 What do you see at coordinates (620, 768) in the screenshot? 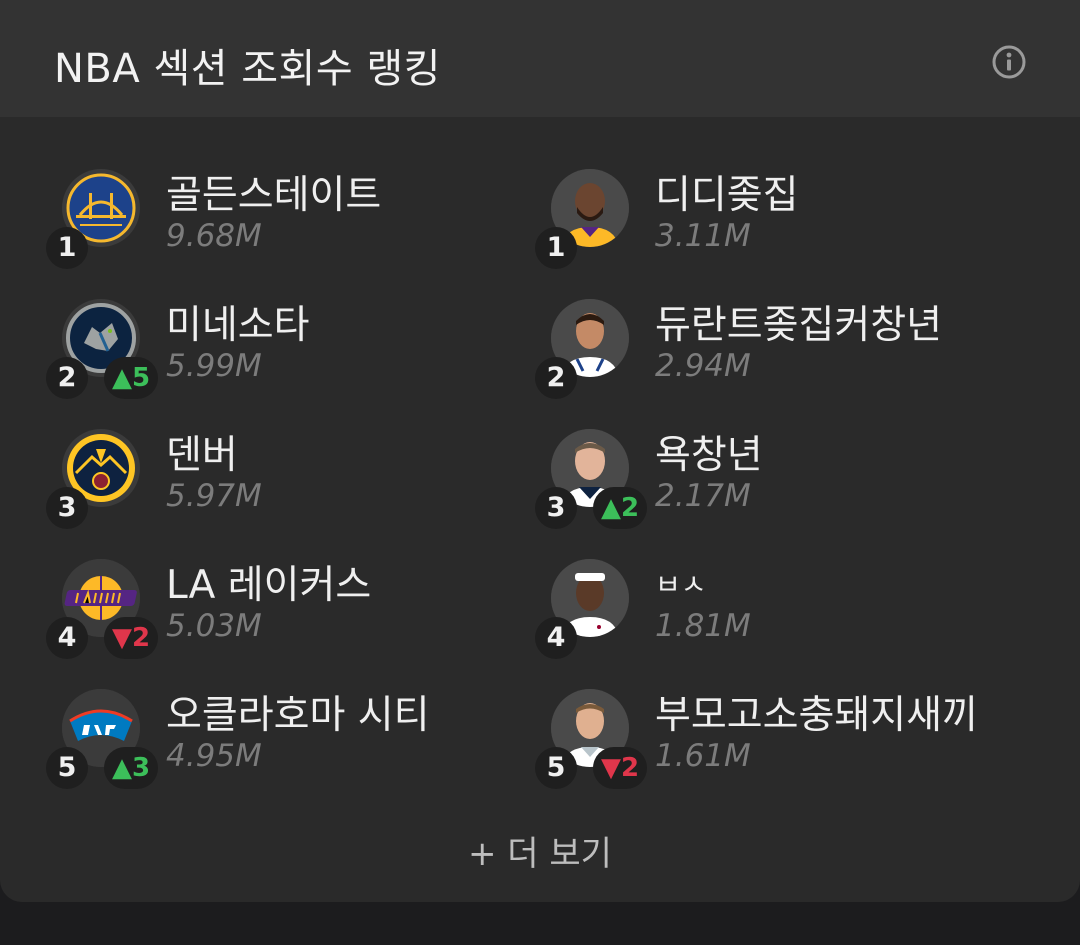
I see `rank-change-badge: ▼2` at bounding box center [620, 768].